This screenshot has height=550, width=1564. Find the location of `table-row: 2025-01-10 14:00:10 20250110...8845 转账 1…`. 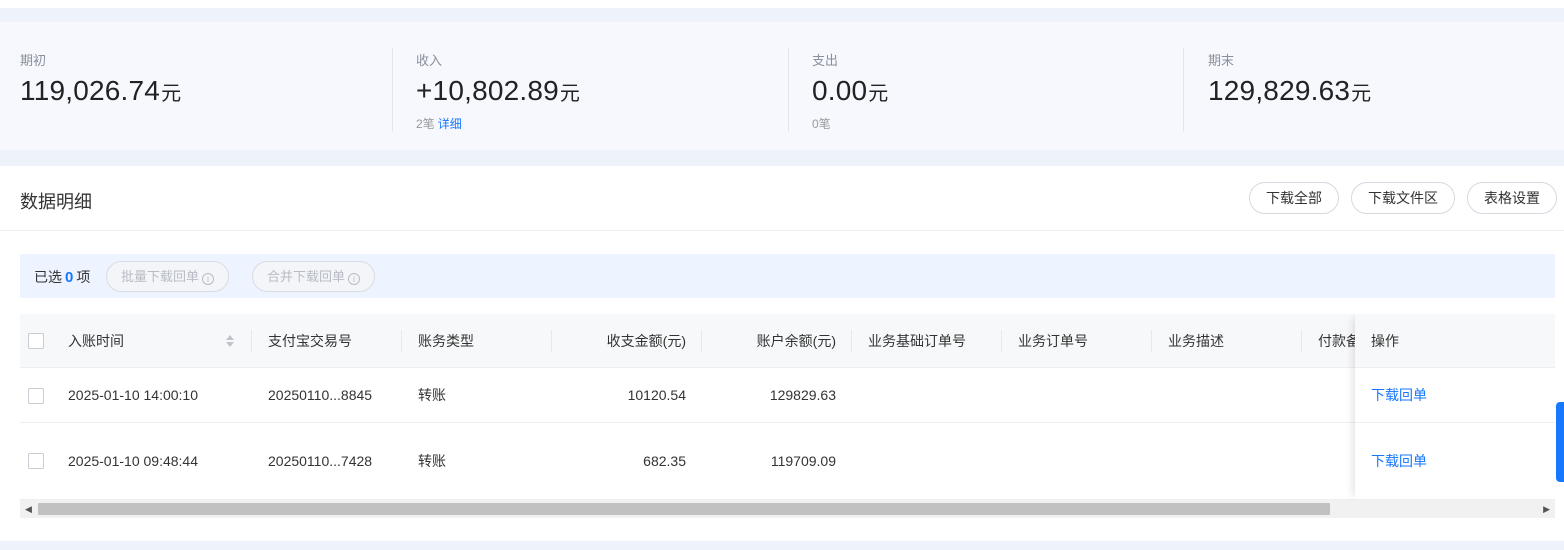

table-row: 2025-01-10 14:00:10 20250110...8845 转账 1… is located at coordinates (787, 395).